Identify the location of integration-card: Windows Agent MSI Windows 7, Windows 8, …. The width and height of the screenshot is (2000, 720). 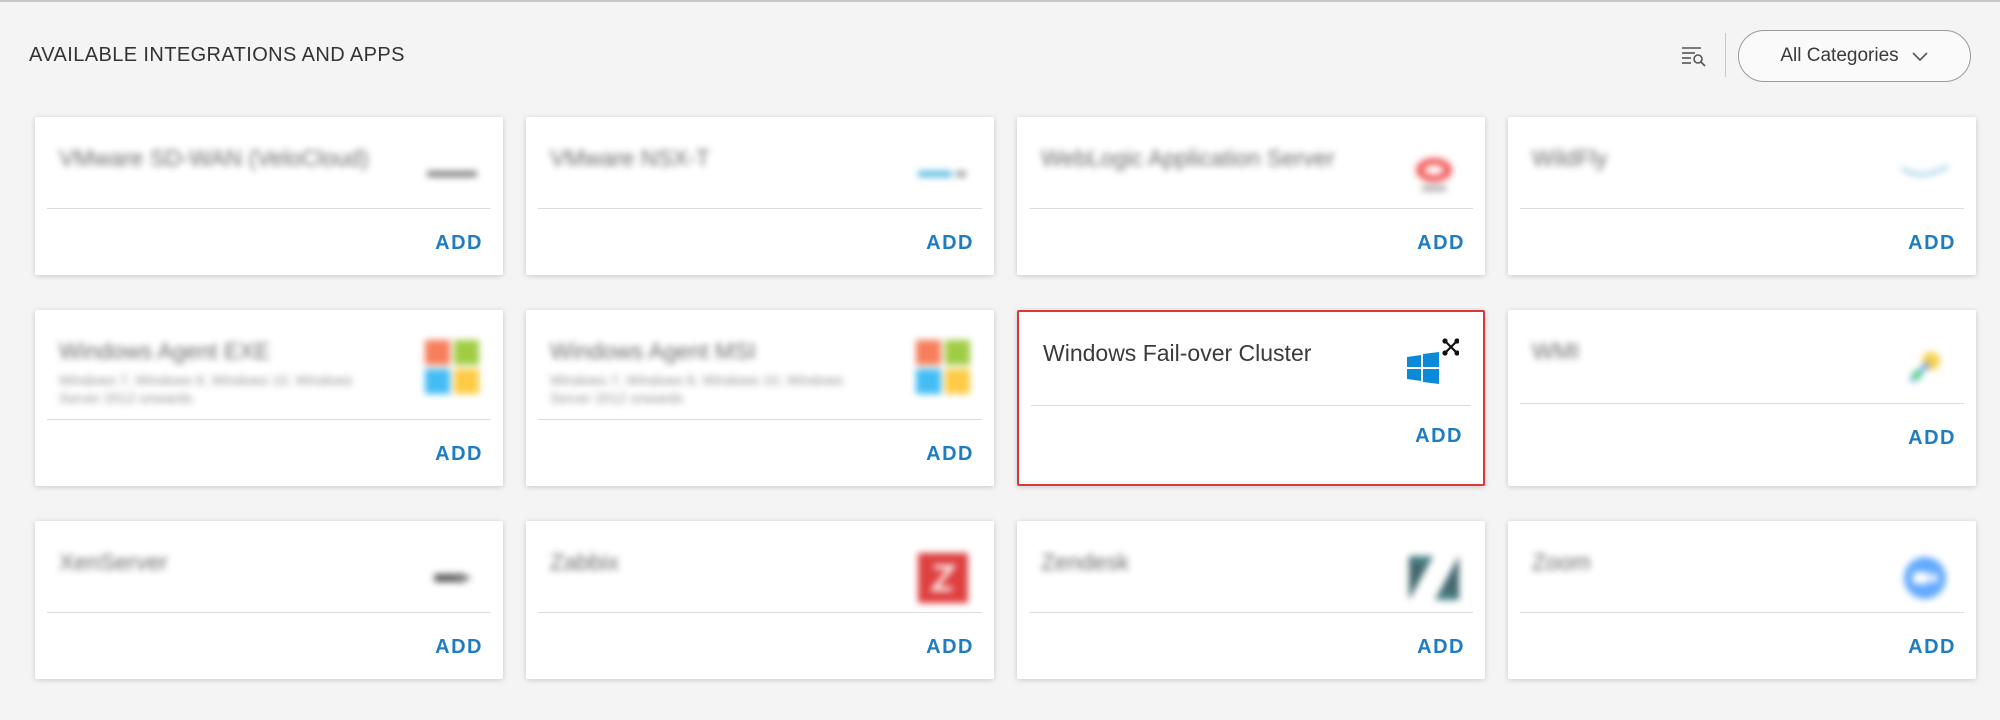
(760, 398).